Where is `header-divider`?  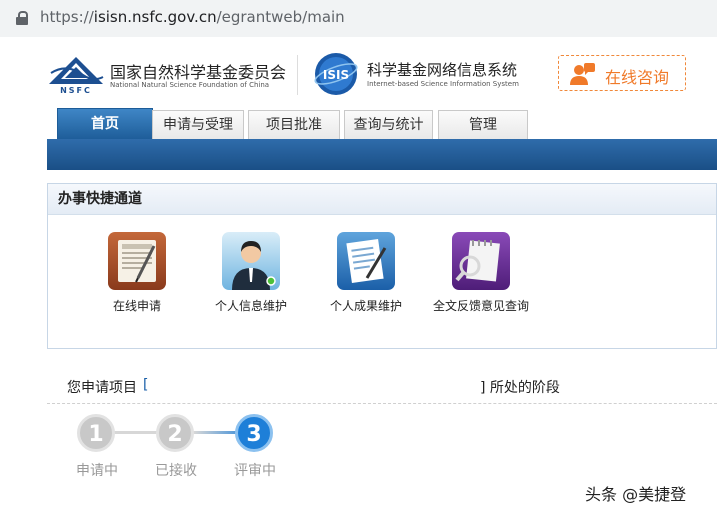
header-divider is located at coordinates (297, 75).